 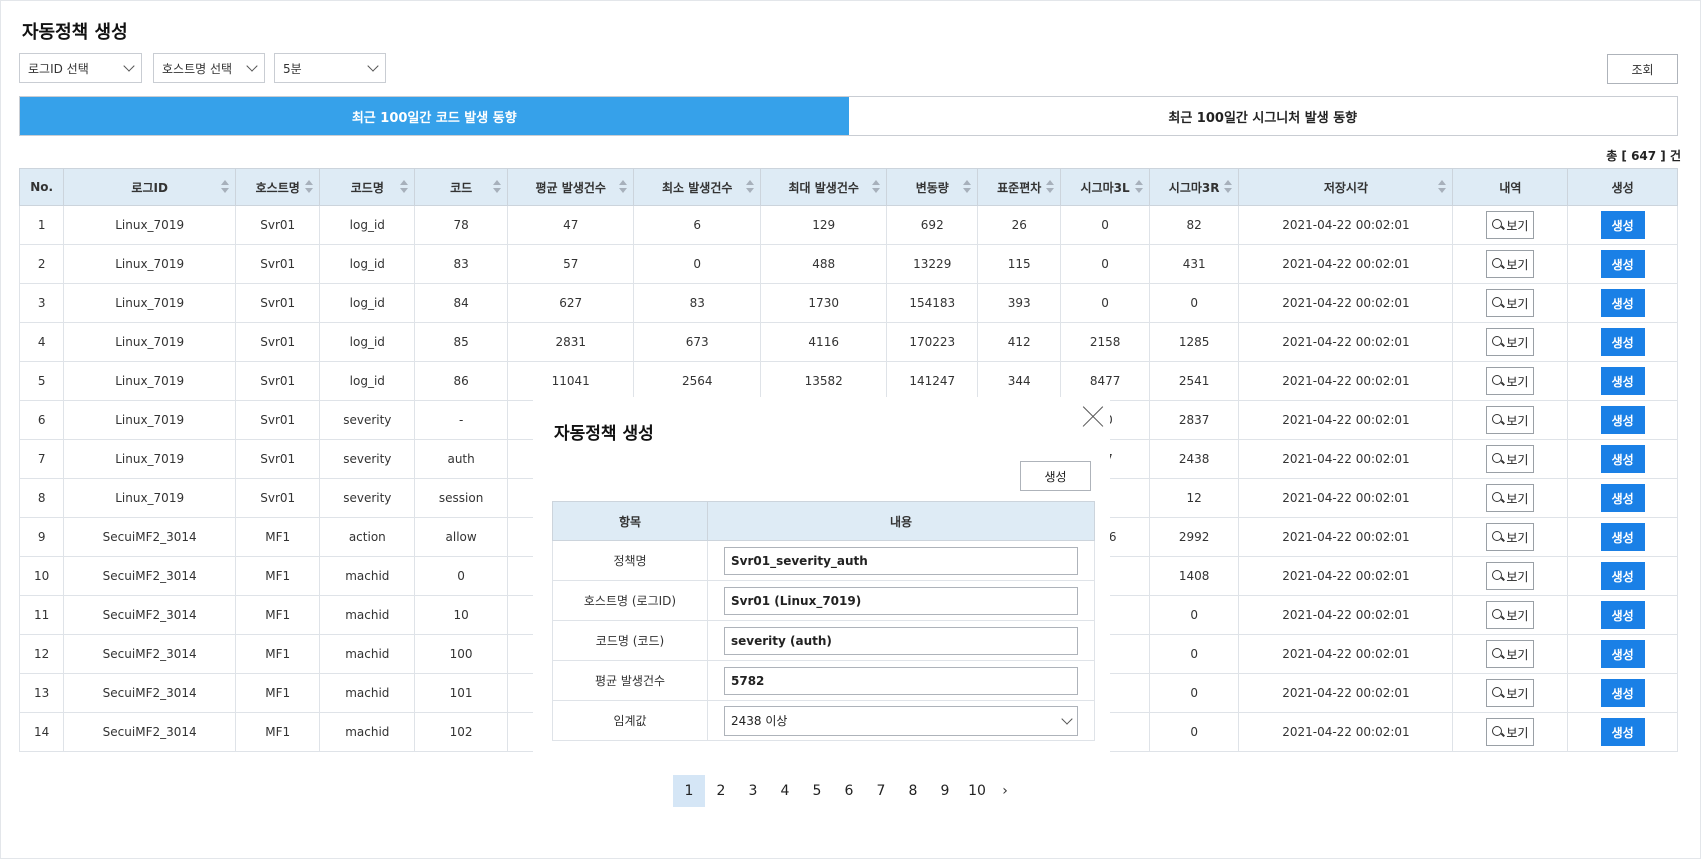 What do you see at coordinates (1194, 187) in the screenshot?
I see `column-header: 시그마3R` at bounding box center [1194, 187].